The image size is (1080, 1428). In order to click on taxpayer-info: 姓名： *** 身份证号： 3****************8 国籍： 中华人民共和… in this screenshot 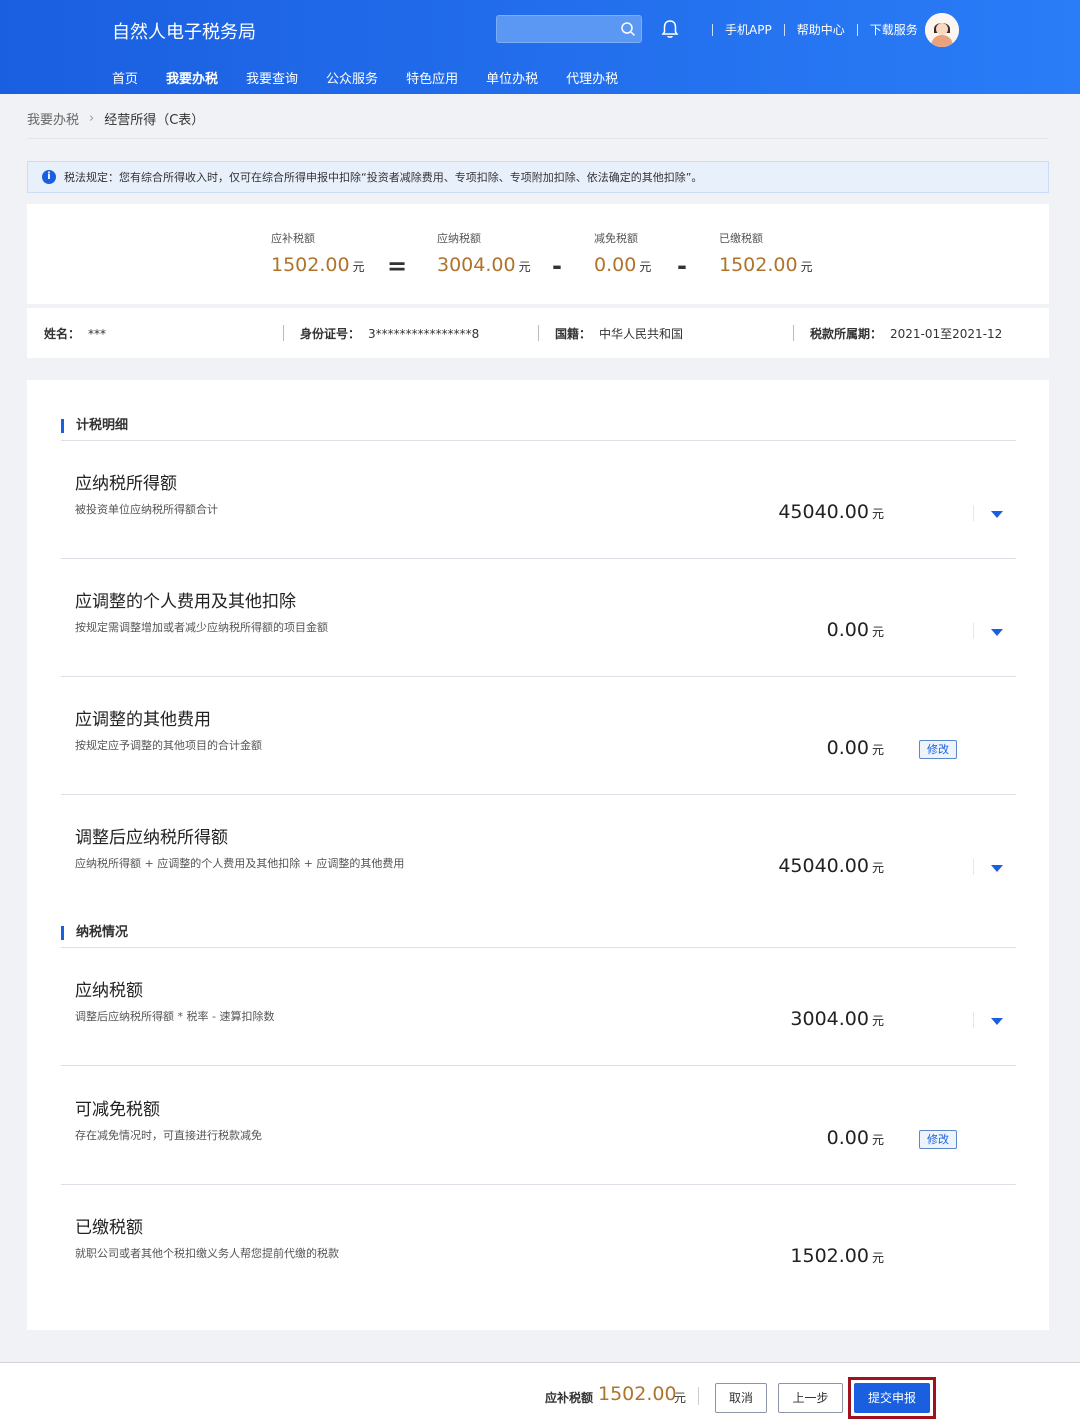, I will do `click(538, 333)`.